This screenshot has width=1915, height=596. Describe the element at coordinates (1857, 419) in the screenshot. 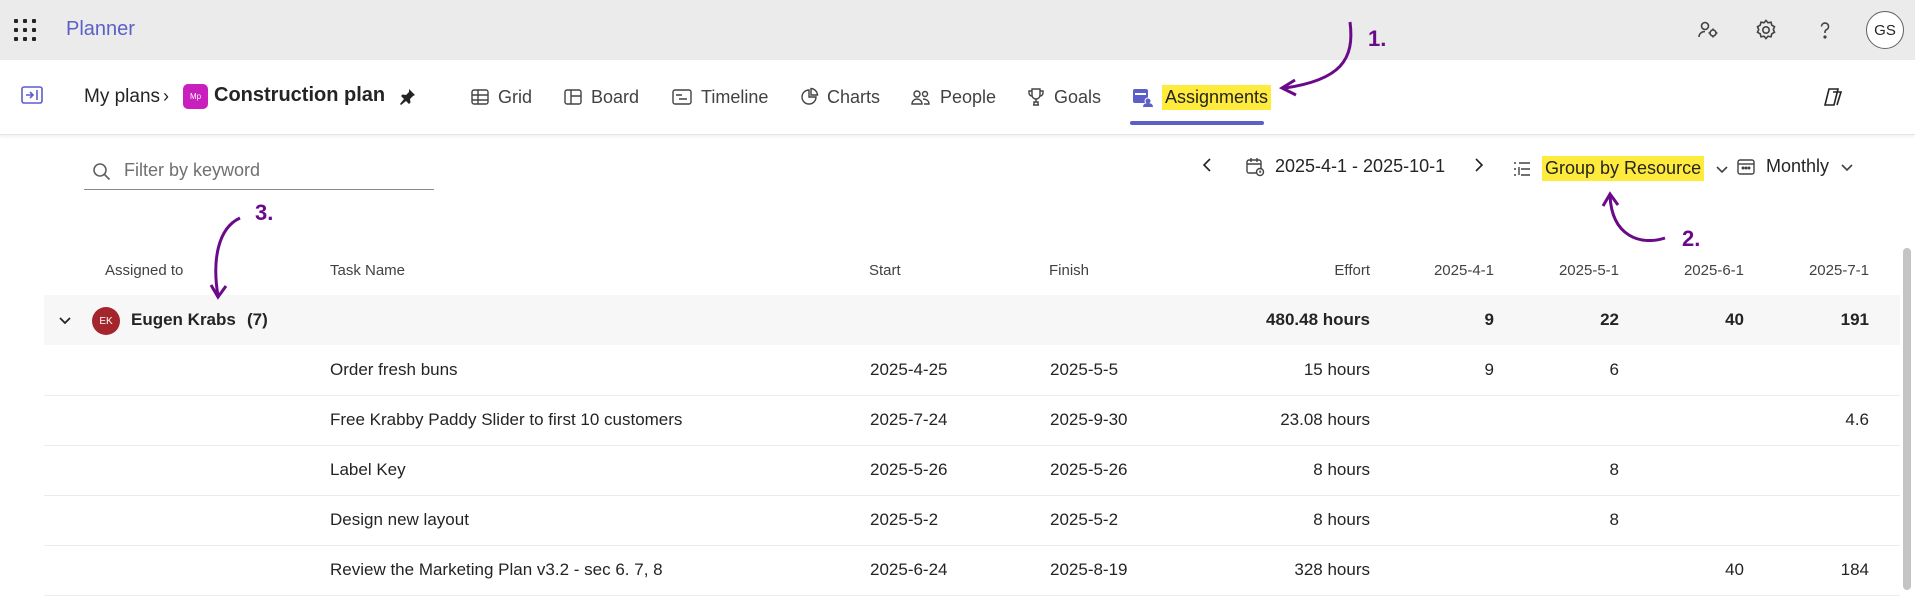

I see `month-value: 4.6` at that location.